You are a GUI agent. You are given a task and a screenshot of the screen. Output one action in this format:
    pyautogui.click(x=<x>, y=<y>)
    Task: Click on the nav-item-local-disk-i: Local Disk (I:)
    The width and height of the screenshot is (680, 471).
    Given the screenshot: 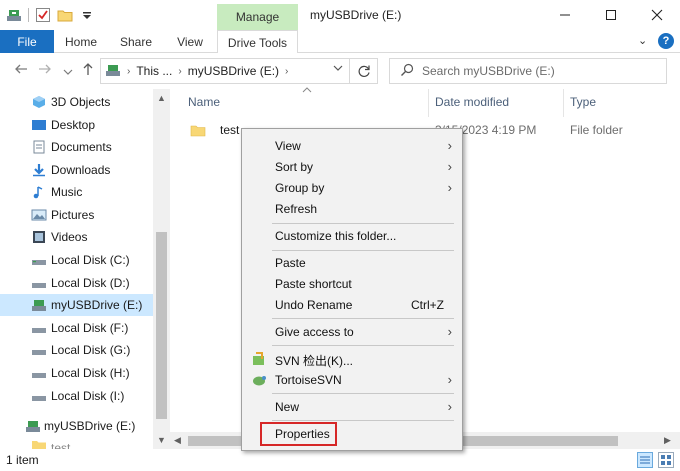 What is the action you would take?
    pyautogui.click(x=76, y=396)
    